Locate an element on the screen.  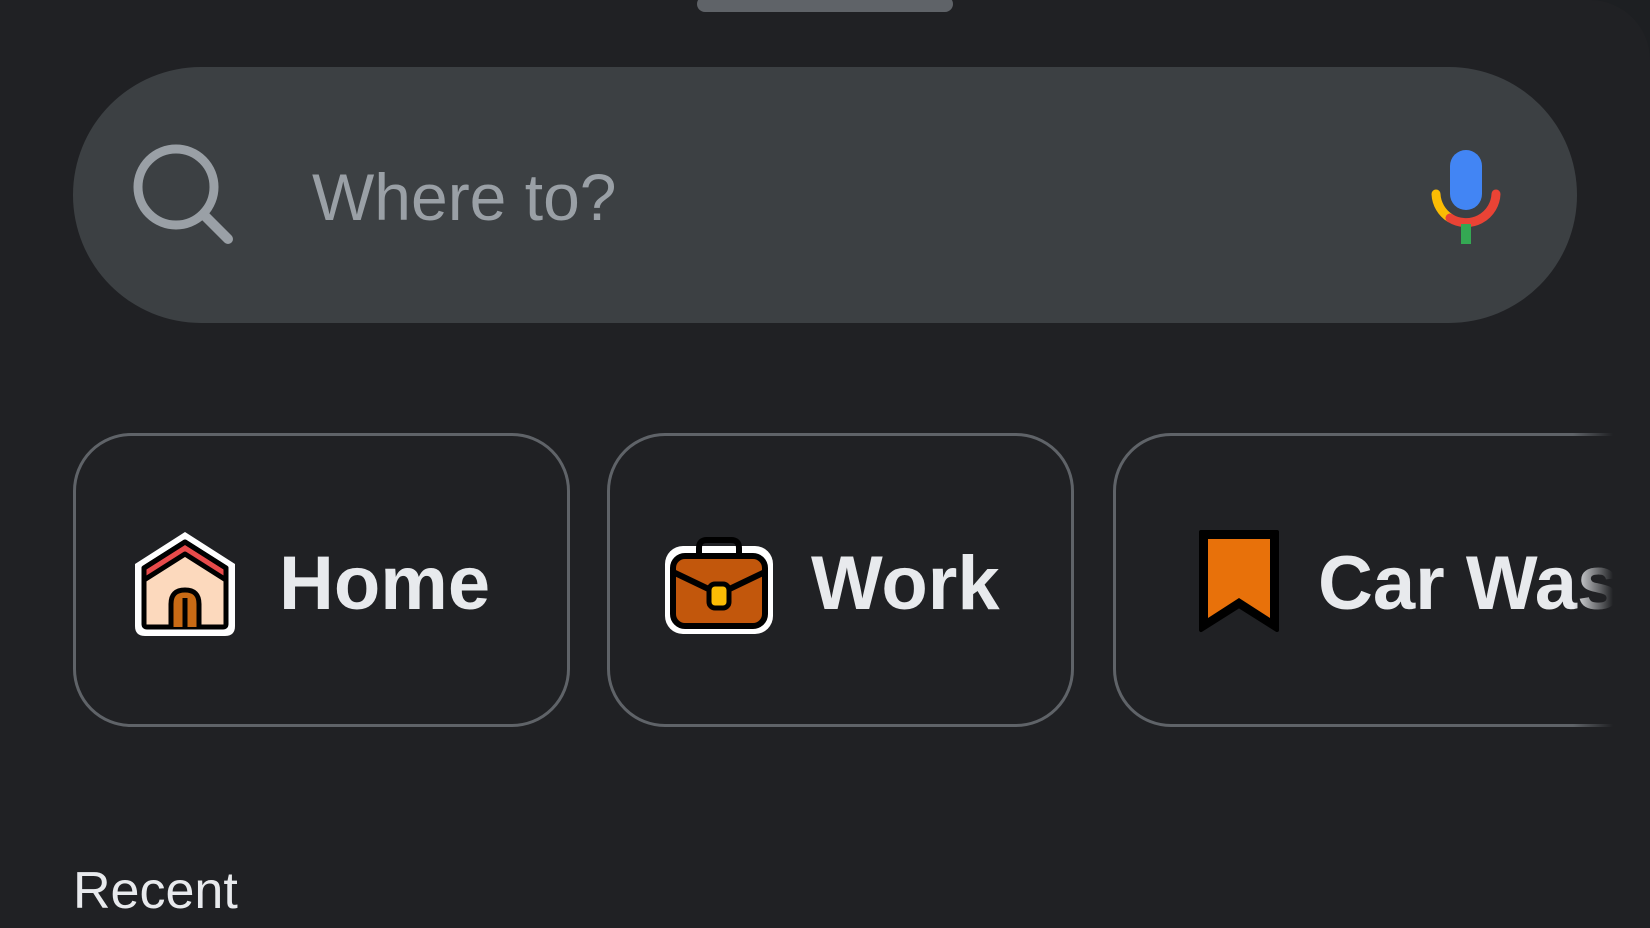
briefcase-icon is located at coordinates (719, 584).